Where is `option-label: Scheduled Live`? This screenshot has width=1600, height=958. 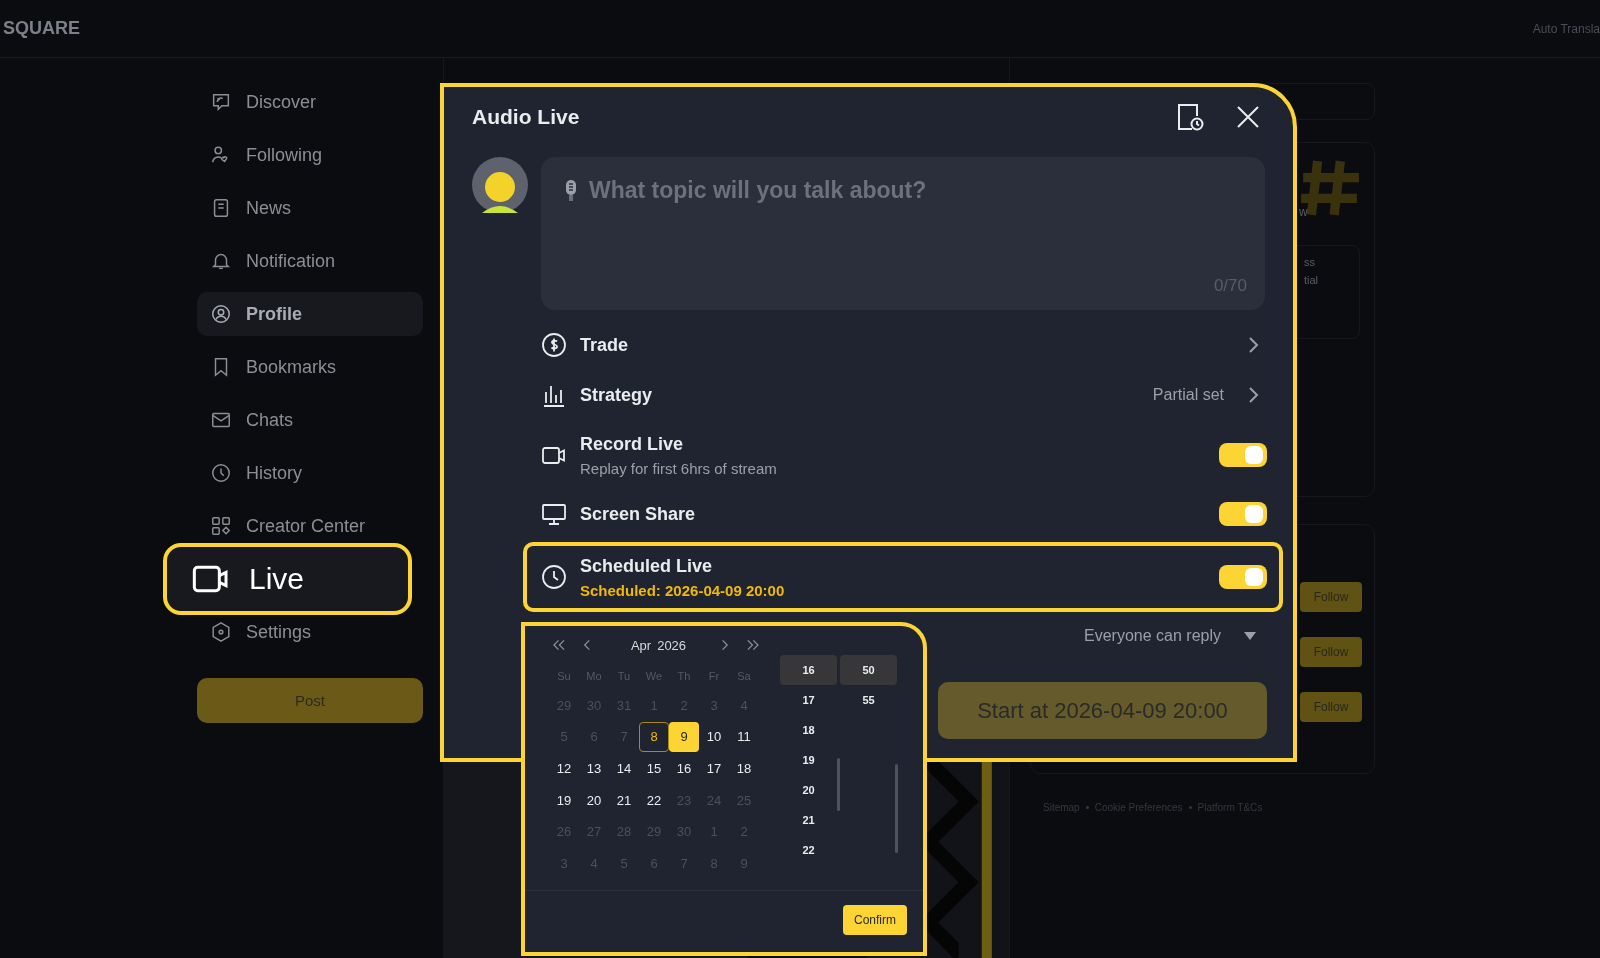
option-label: Scheduled Live is located at coordinates (647, 566).